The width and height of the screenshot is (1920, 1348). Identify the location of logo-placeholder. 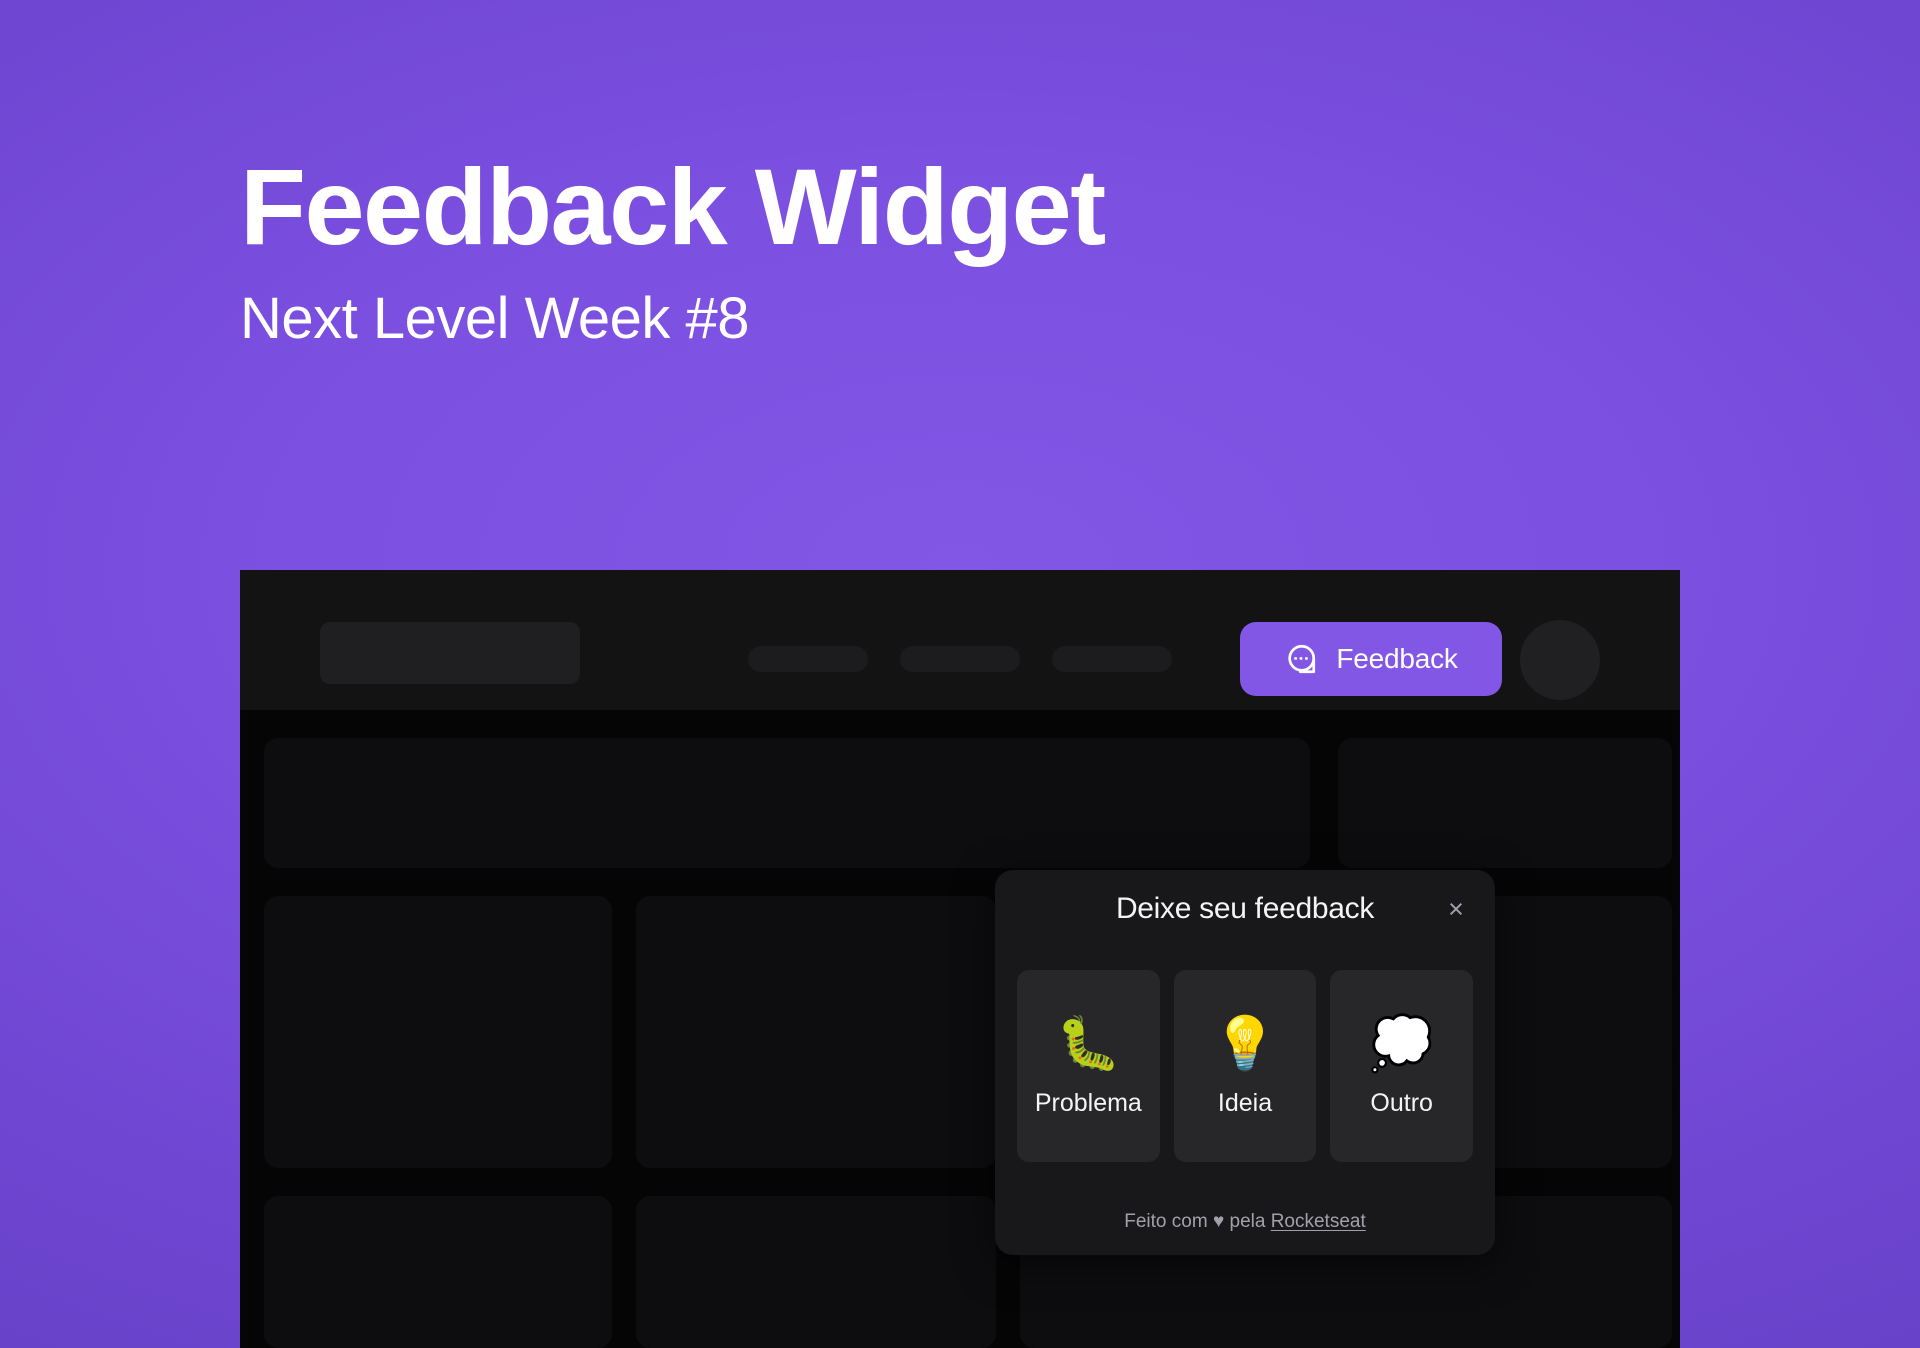
(450, 653).